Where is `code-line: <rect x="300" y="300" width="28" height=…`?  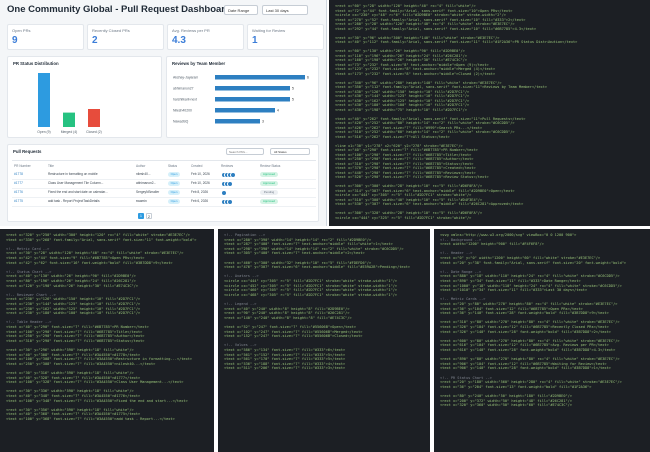 code-line: <rect x="300" y="300" width="28" height=… is located at coordinates (409, 186).